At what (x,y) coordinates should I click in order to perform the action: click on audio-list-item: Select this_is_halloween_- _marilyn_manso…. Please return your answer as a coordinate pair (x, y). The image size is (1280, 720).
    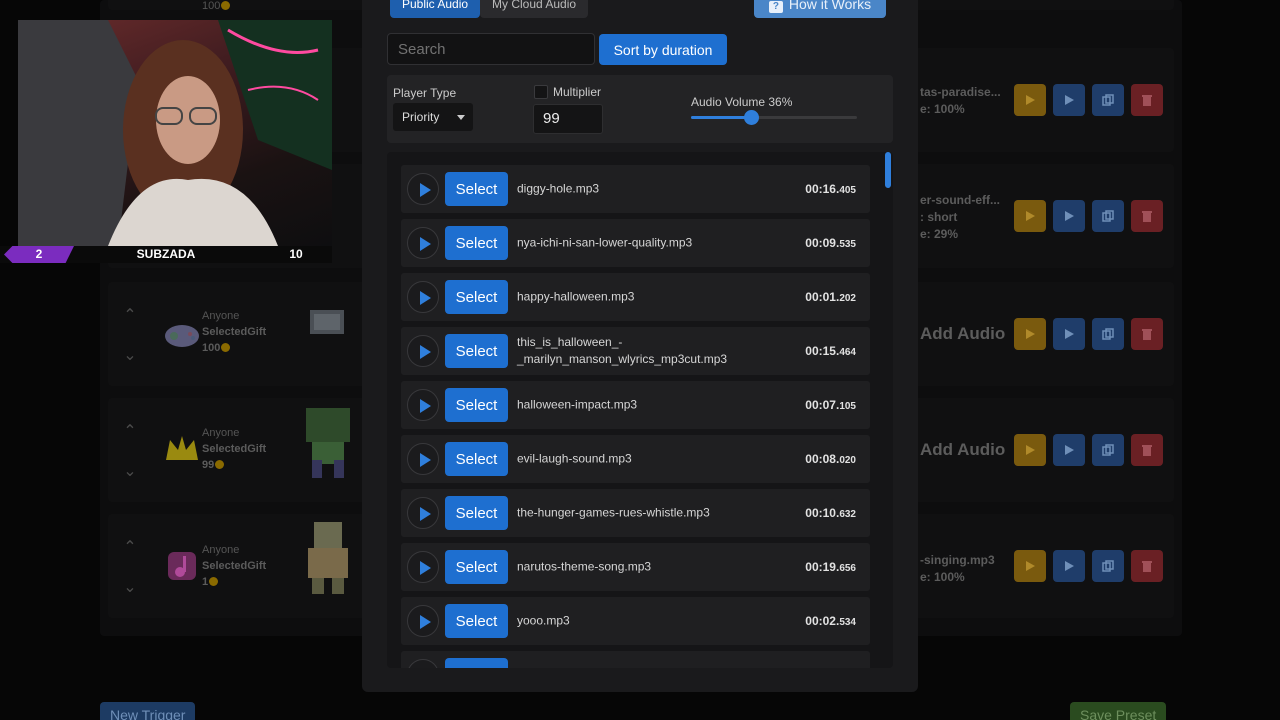
    Looking at the image, I should click on (635, 351).